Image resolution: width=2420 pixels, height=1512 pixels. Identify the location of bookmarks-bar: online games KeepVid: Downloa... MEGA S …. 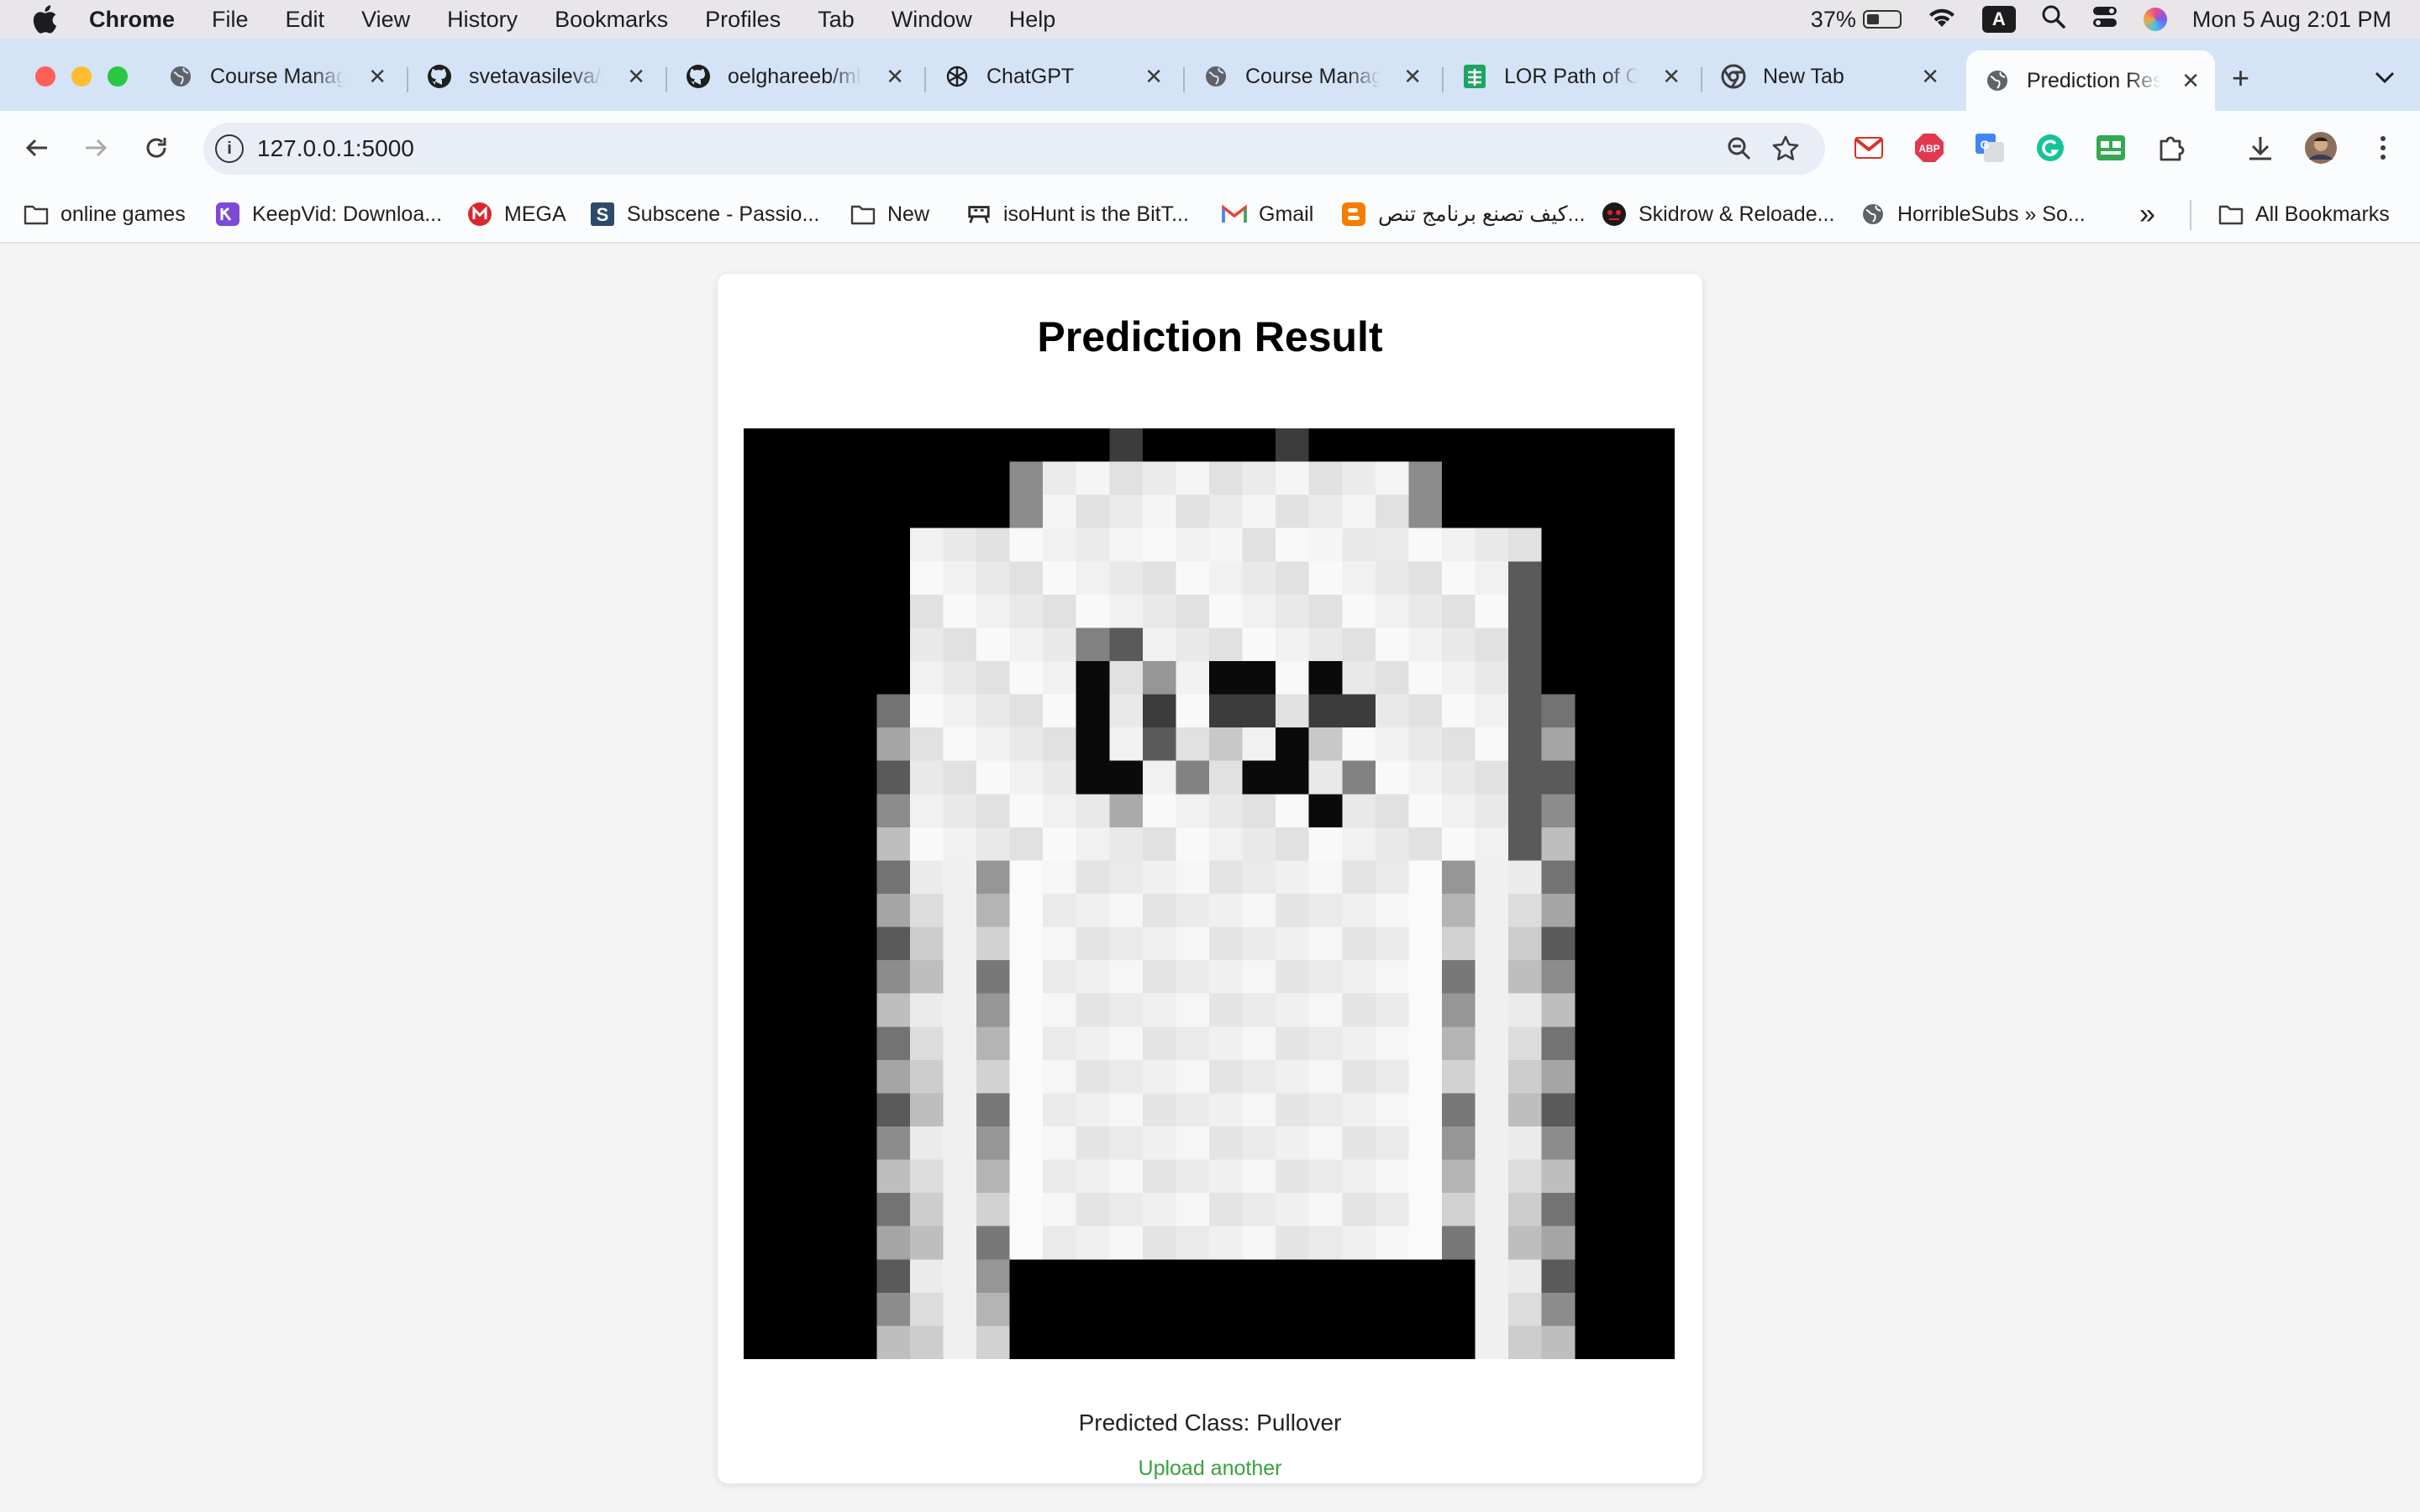
(1210, 214).